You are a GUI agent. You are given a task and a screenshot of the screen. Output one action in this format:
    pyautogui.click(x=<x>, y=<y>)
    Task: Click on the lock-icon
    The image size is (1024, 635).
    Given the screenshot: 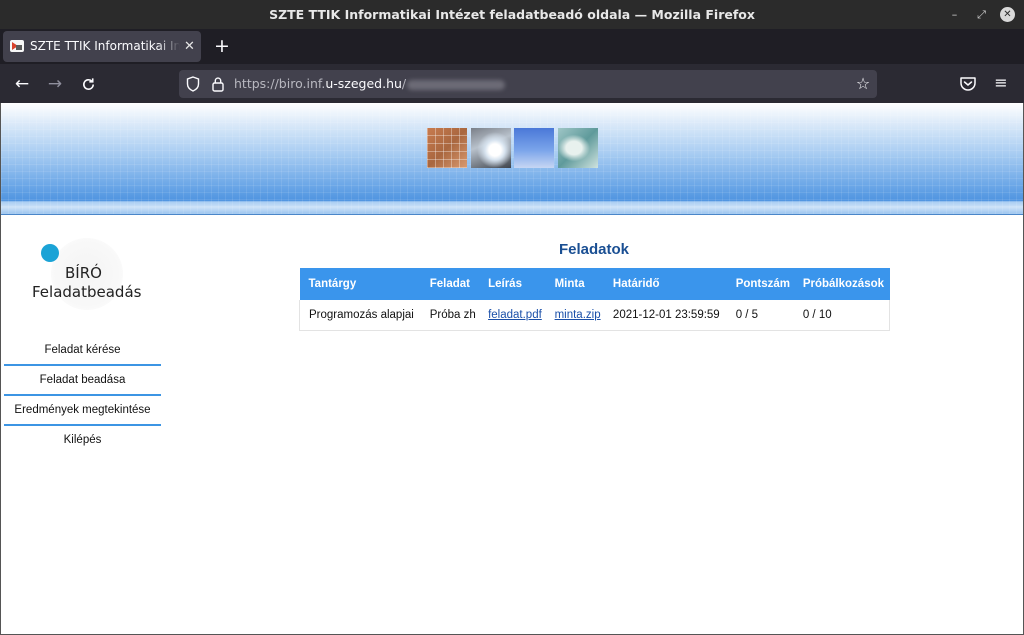 What is the action you would take?
    pyautogui.click(x=218, y=84)
    